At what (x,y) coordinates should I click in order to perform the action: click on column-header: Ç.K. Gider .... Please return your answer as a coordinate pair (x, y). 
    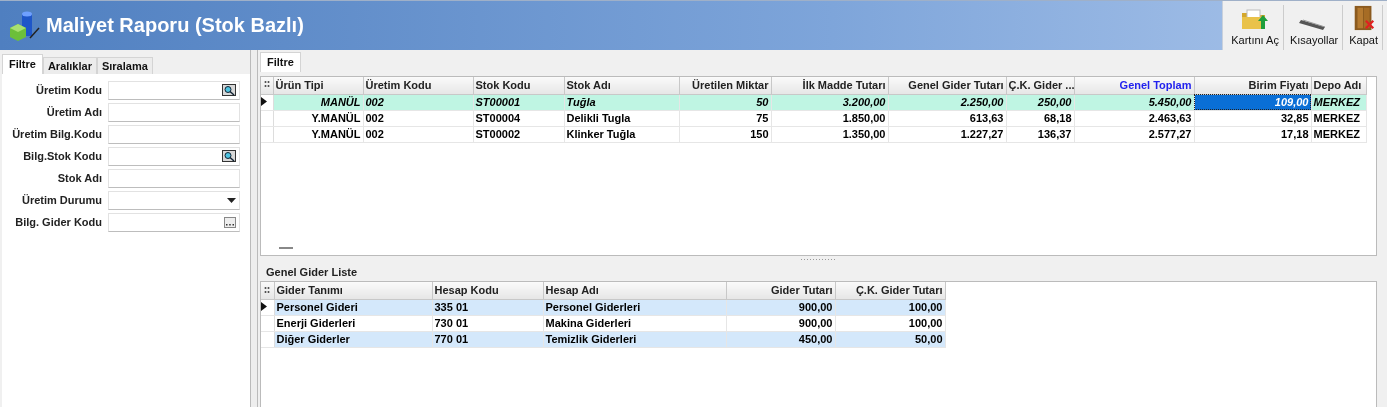
    Looking at the image, I should click on (1040, 85).